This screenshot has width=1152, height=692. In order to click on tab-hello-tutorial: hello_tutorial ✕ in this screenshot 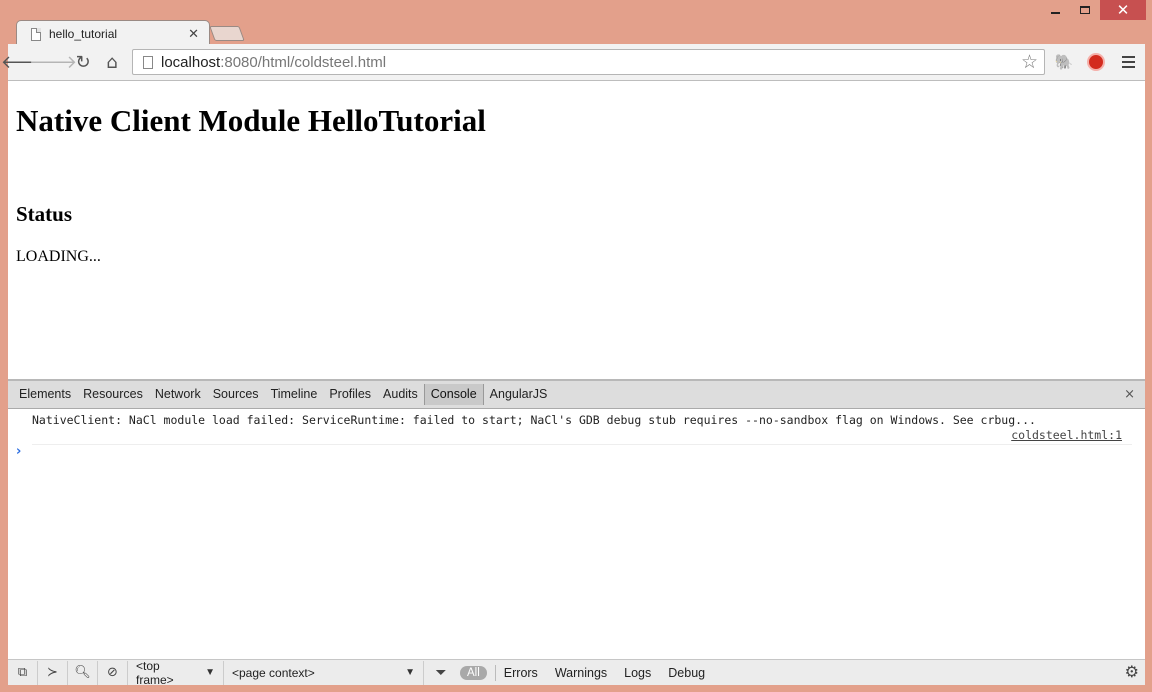, I will do `click(113, 33)`.